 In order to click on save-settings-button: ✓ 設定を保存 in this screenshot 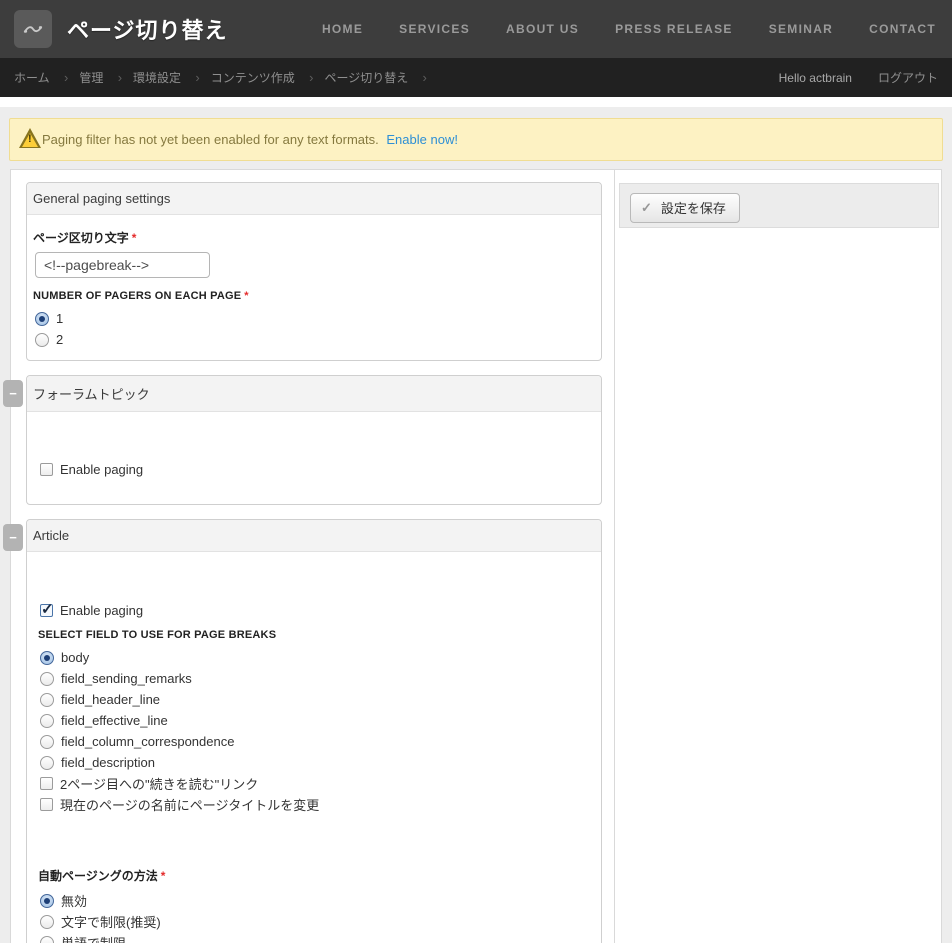, I will do `click(685, 208)`.